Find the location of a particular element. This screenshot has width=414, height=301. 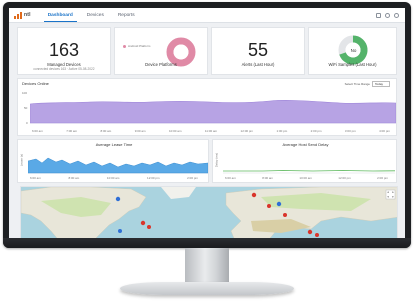

logo-icon is located at coordinates (18, 15).